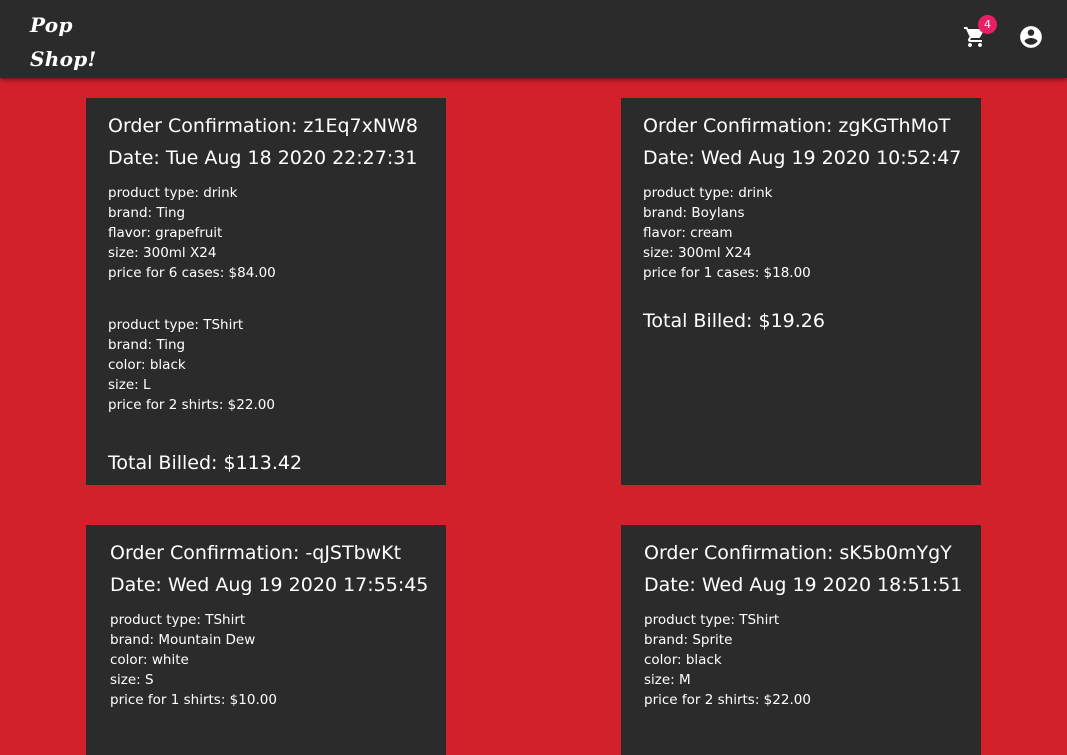 The height and width of the screenshot is (755, 1067). Describe the element at coordinates (688, 640) in the screenshot. I see `item-brand: brand: Sprite` at that location.